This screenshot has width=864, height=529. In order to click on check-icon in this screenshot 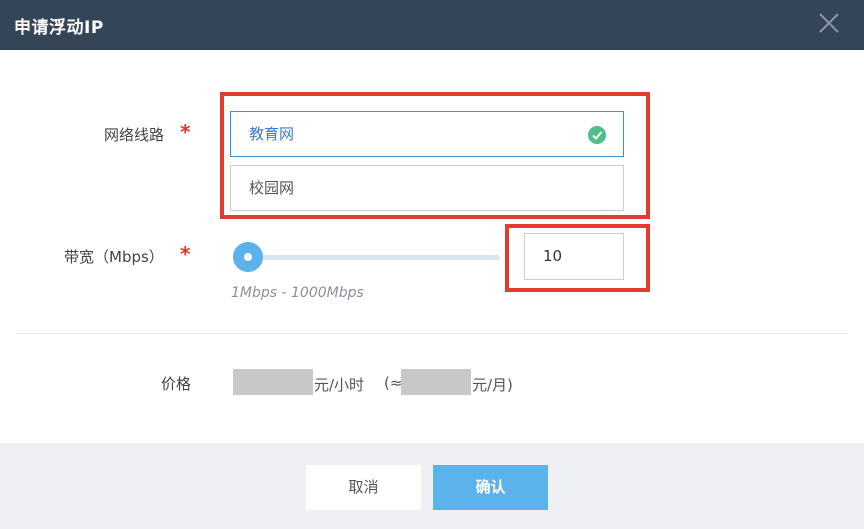, I will do `click(597, 135)`.